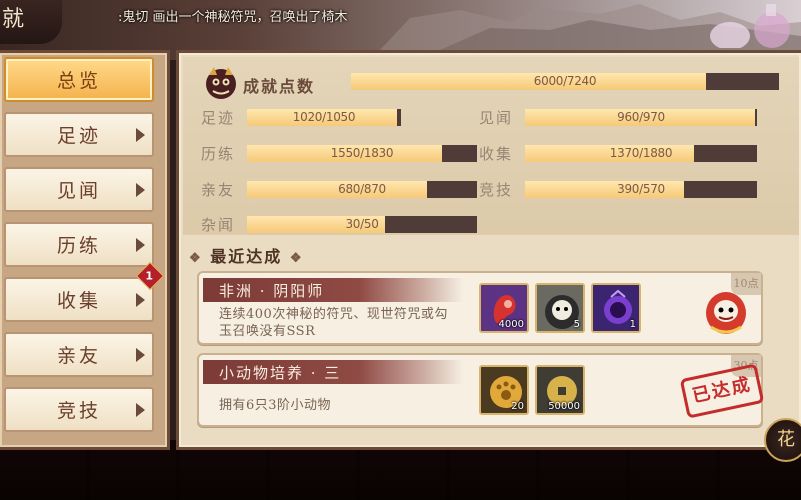  Describe the element at coordinates (632, 324) in the screenshot. I see `reward-count: 1` at that location.